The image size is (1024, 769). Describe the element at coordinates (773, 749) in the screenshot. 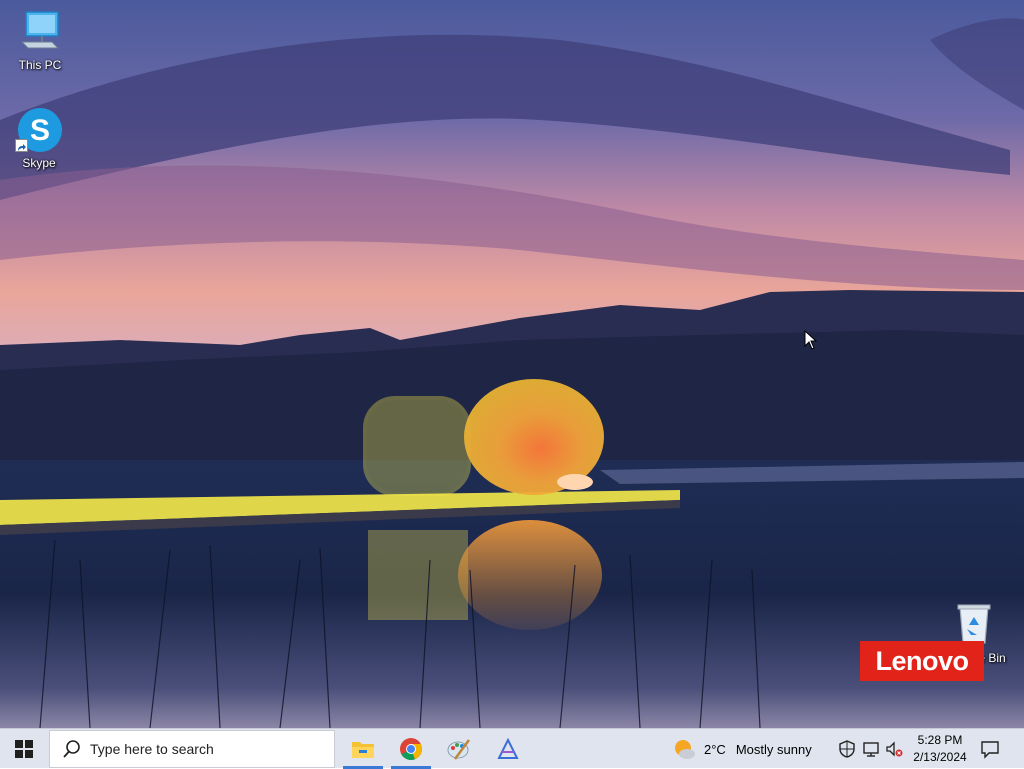

I see `weather-condition: Mostly sunny` at that location.